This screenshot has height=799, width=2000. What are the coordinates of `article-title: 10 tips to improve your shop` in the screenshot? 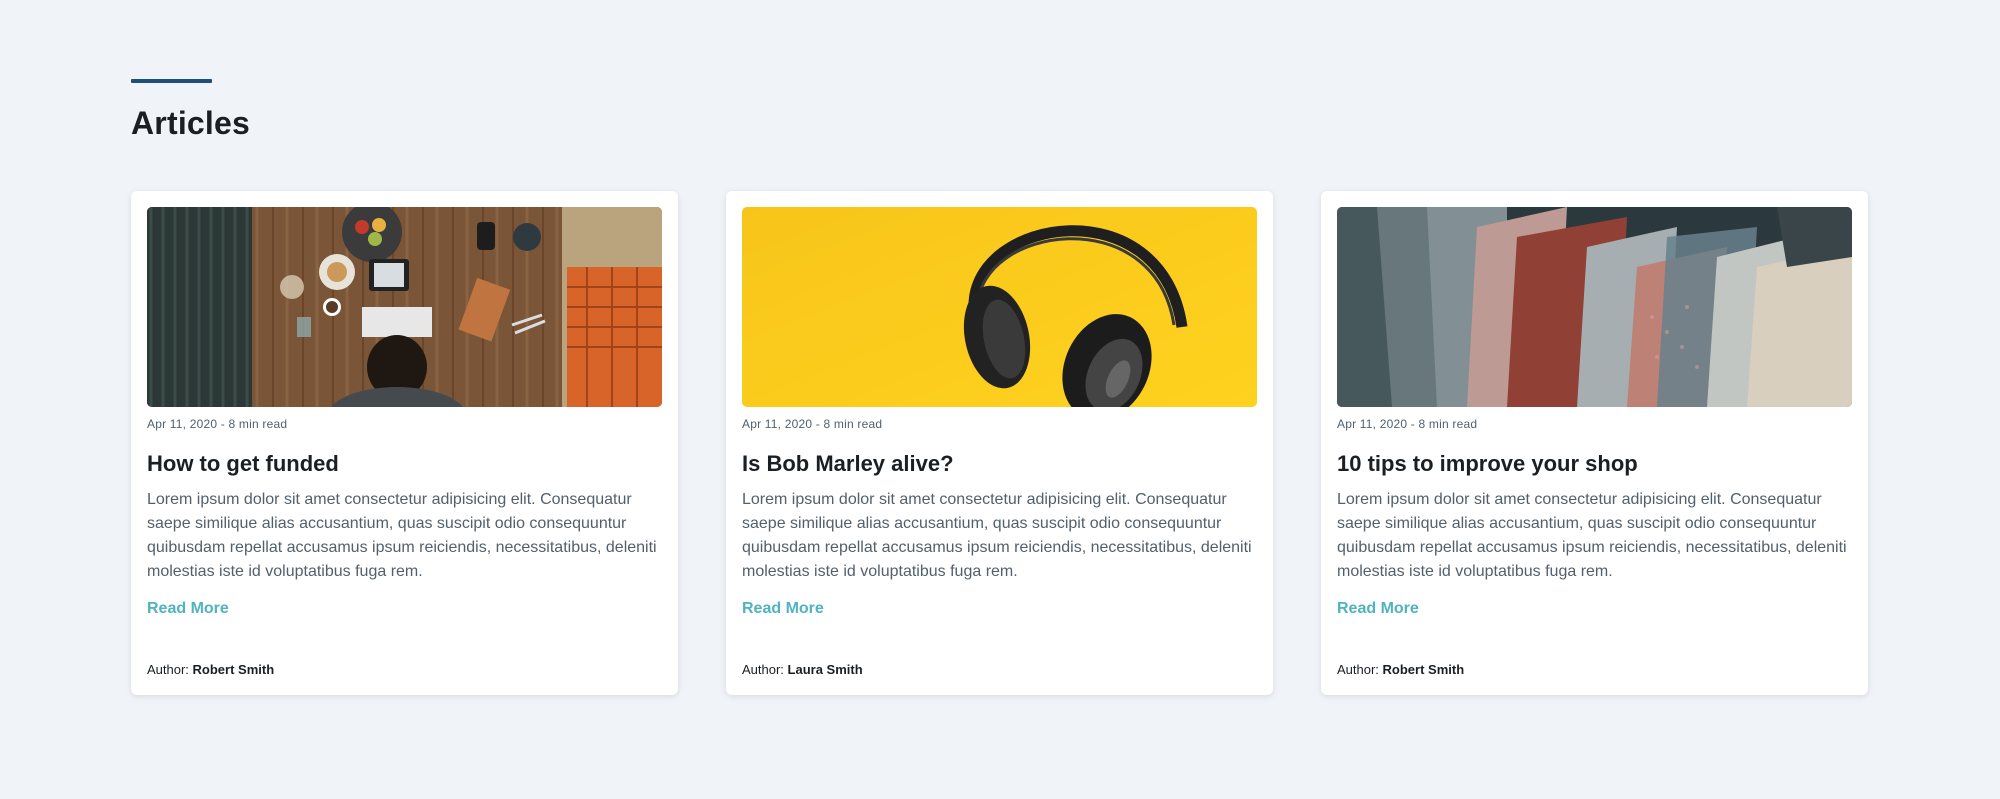 It's located at (1594, 464).